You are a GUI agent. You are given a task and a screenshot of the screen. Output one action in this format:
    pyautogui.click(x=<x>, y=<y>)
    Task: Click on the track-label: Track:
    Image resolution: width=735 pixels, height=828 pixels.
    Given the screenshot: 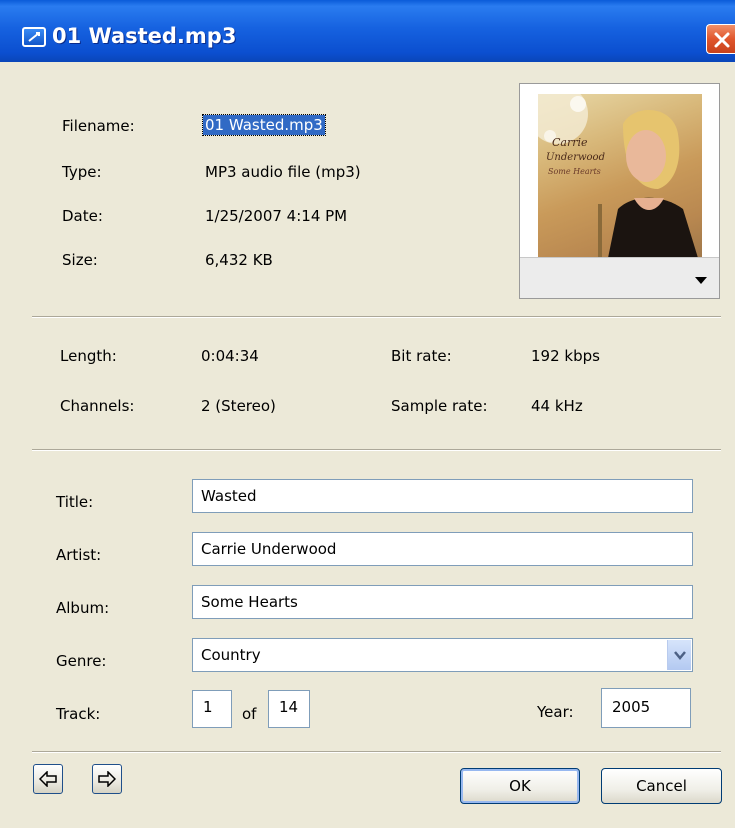 What is the action you would take?
    pyautogui.click(x=78, y=714)
    